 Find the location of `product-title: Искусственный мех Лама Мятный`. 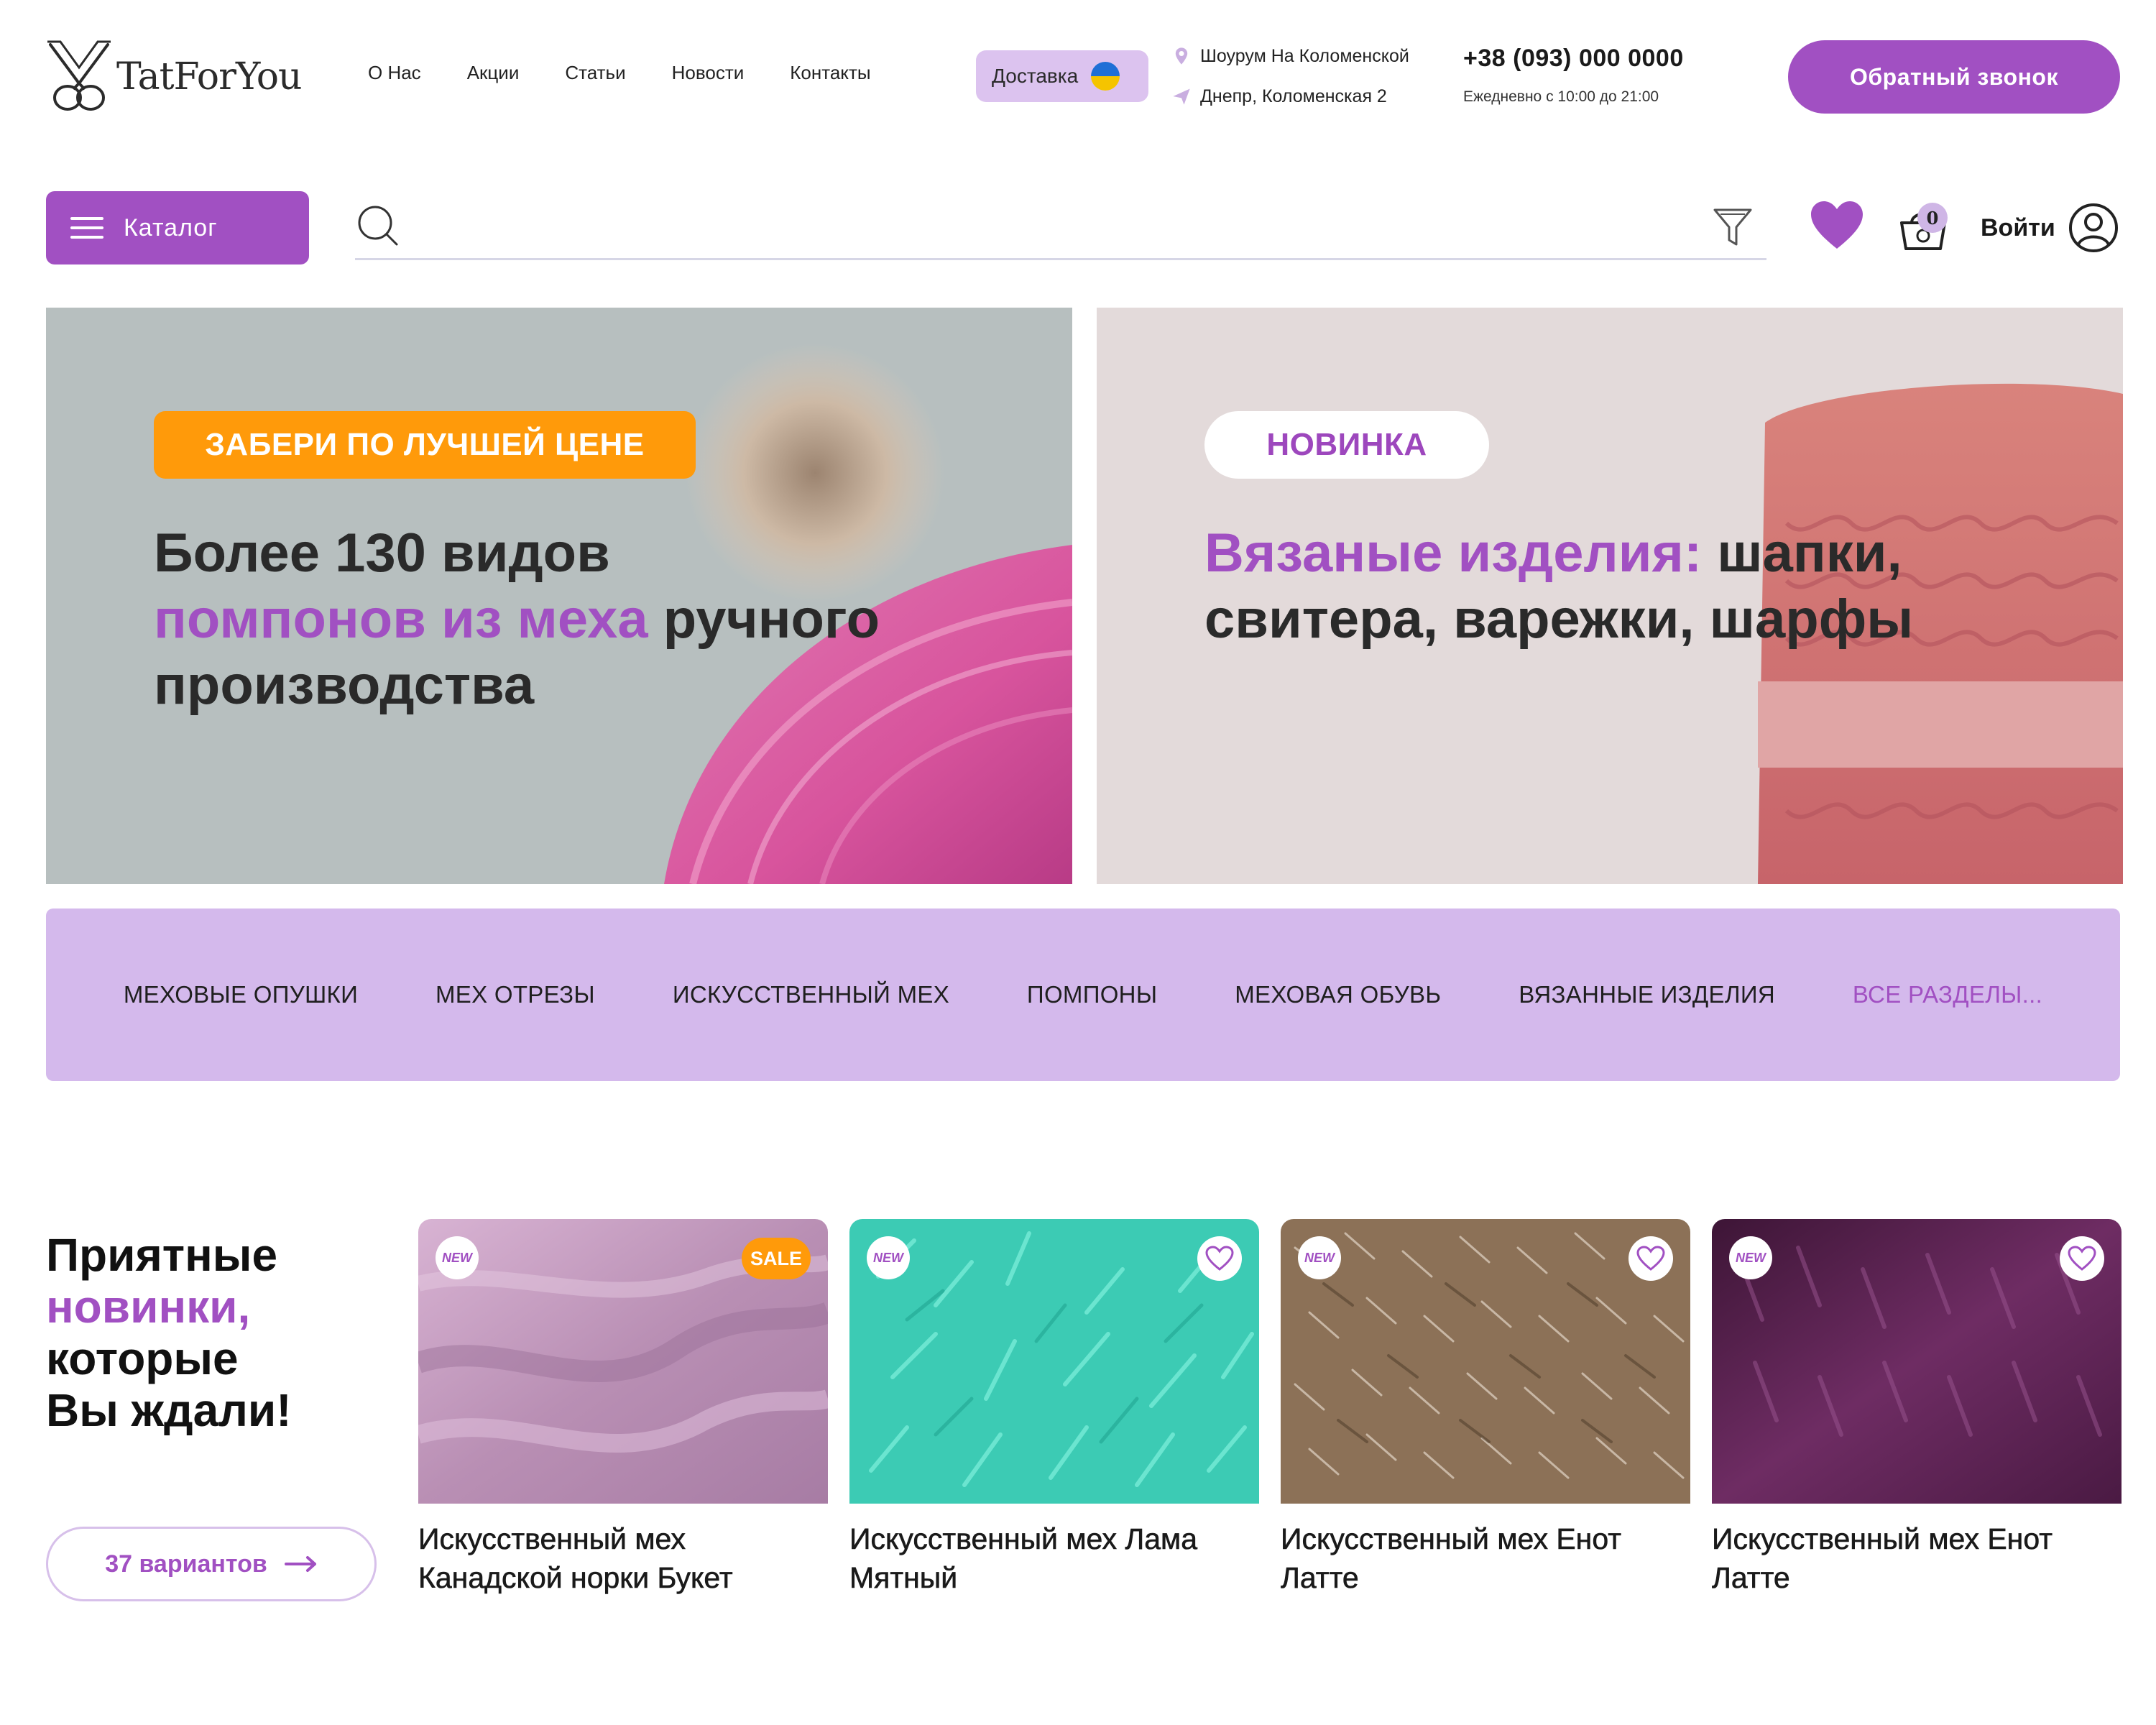

product-title: Искусственный мех Лама Мятный is located at coordinates (1054, 1558).